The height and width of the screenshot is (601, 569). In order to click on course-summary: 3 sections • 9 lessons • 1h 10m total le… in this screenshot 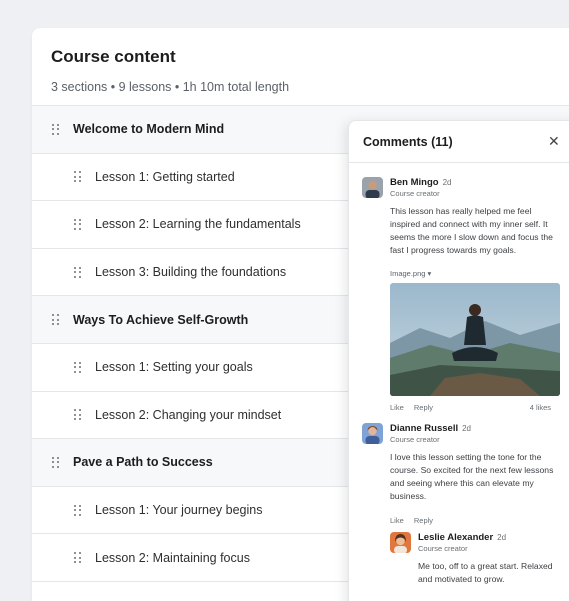, I will do `click(170, 87)`.